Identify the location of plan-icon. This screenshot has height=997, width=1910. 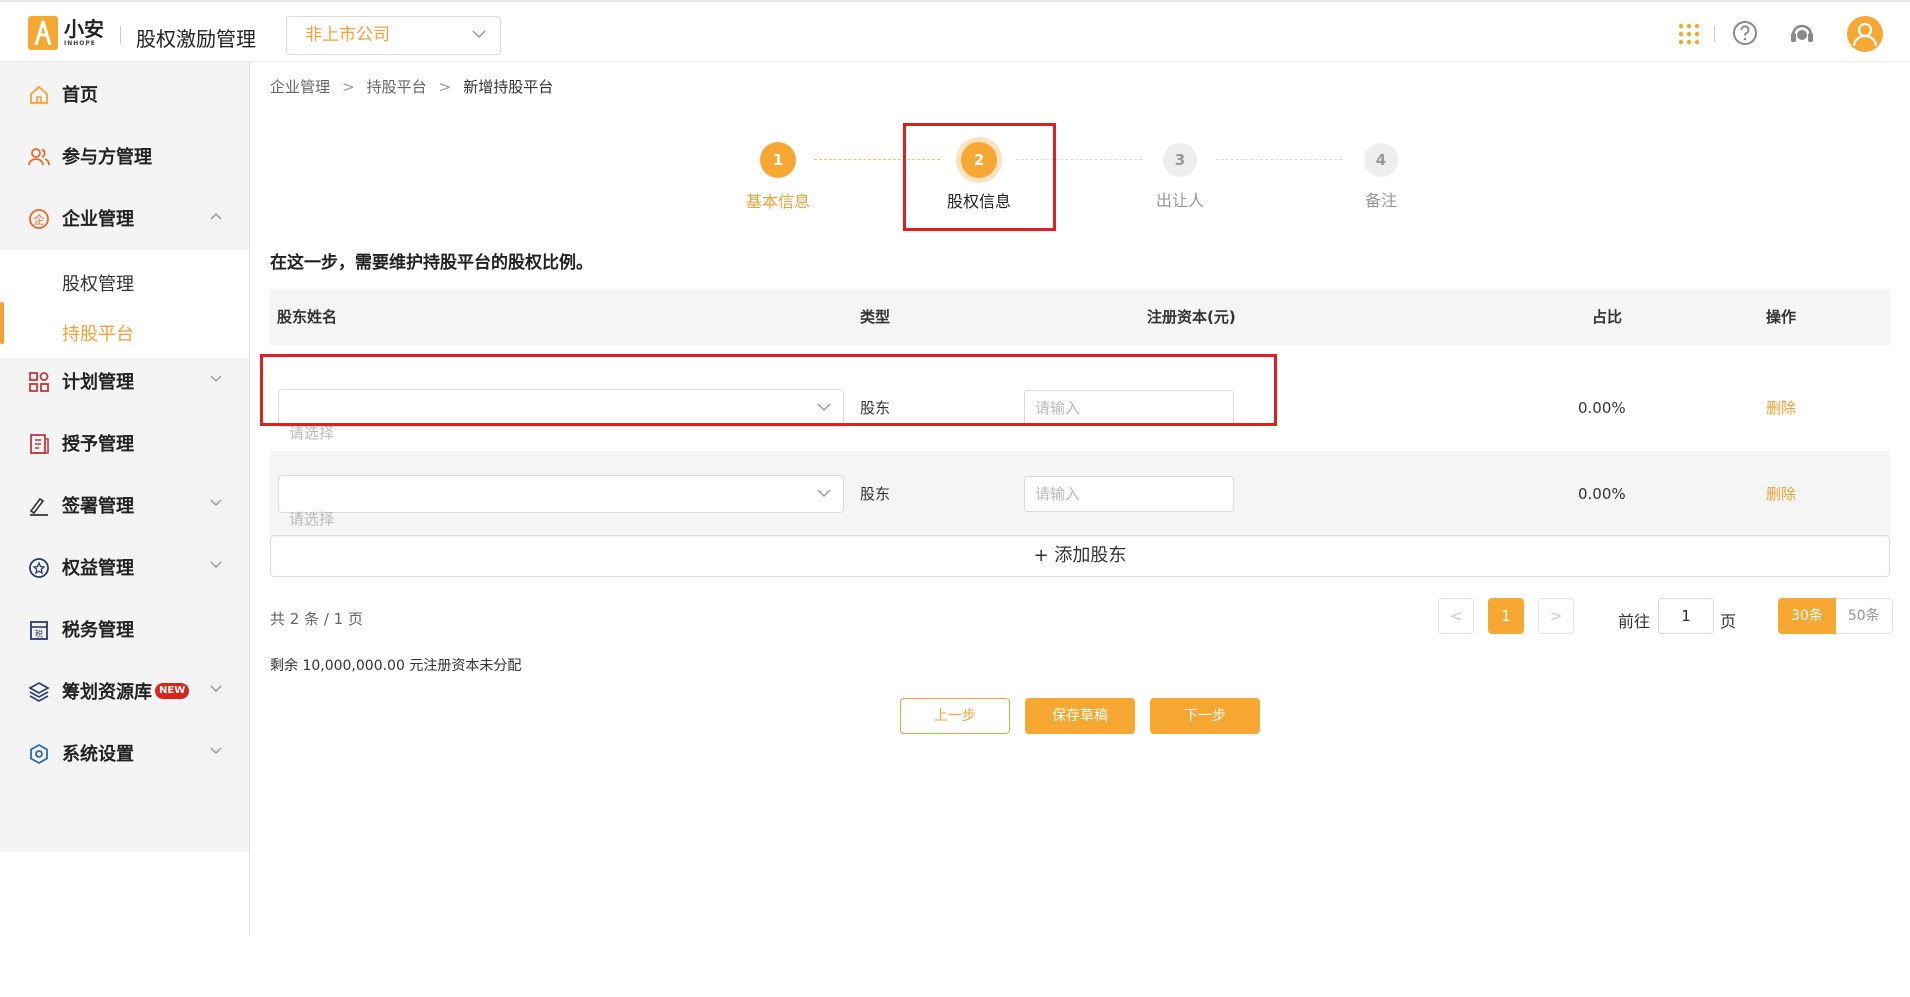
(39, 382).